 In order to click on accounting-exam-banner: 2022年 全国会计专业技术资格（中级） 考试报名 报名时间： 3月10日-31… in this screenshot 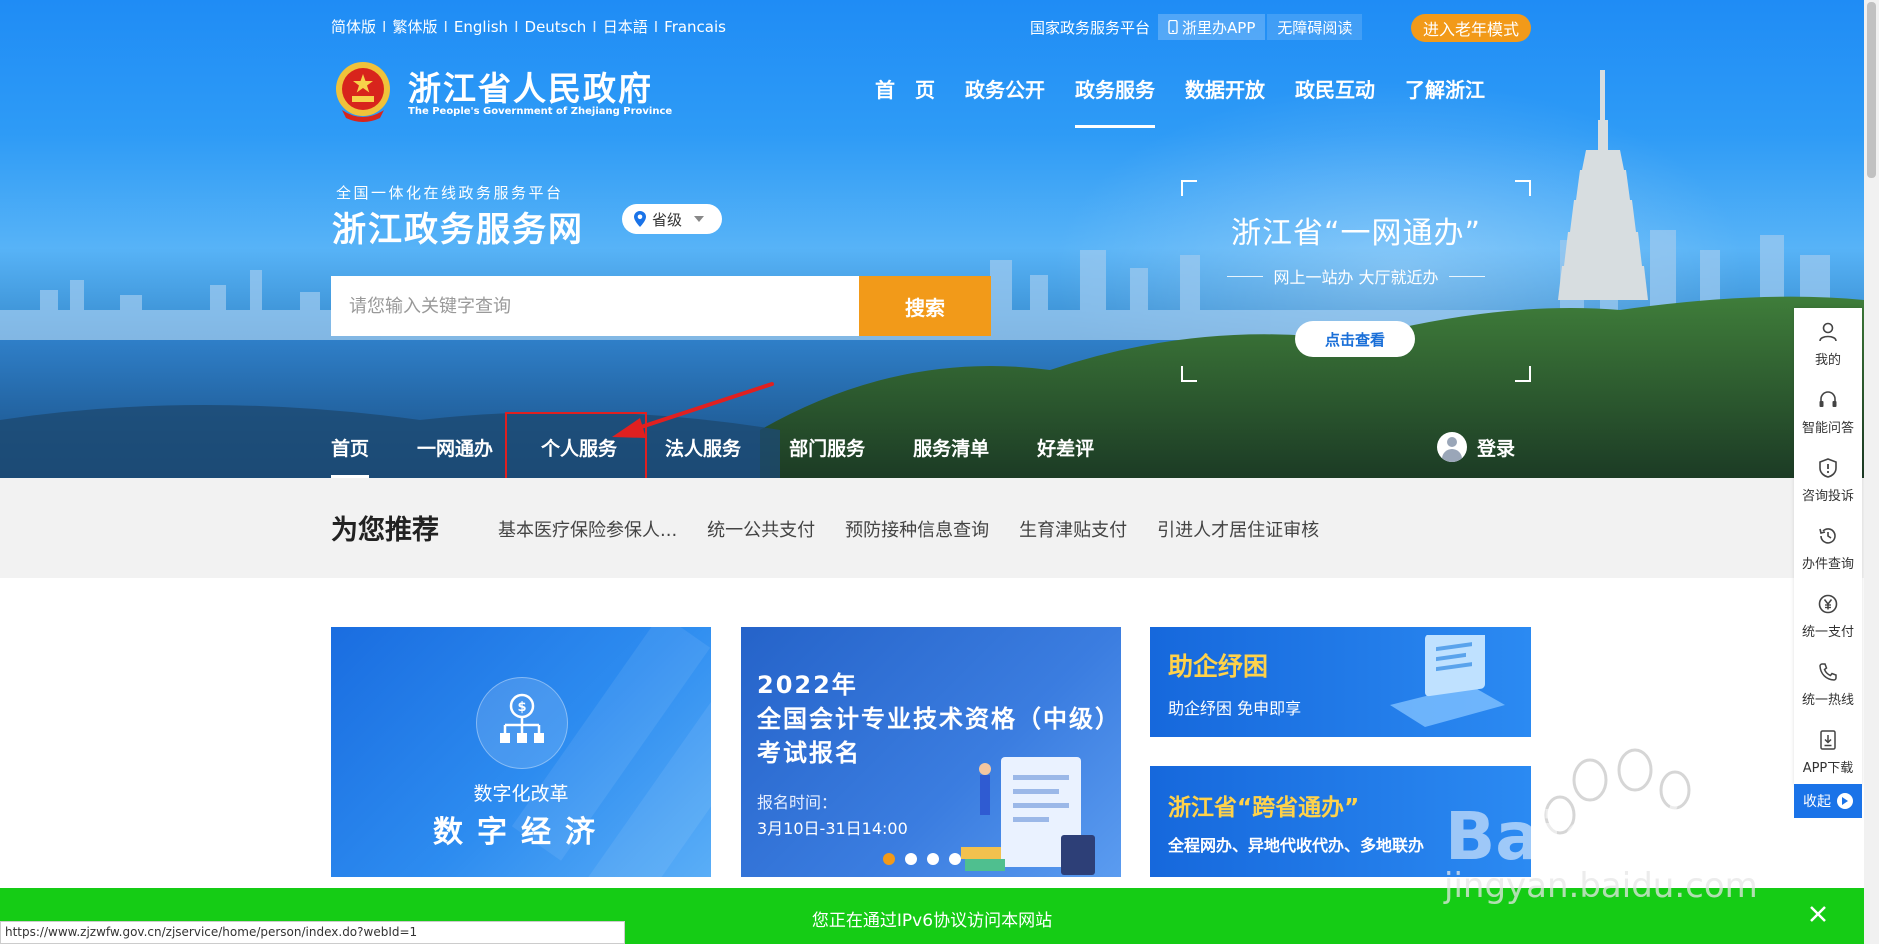, I will do `click(931, 752)`.